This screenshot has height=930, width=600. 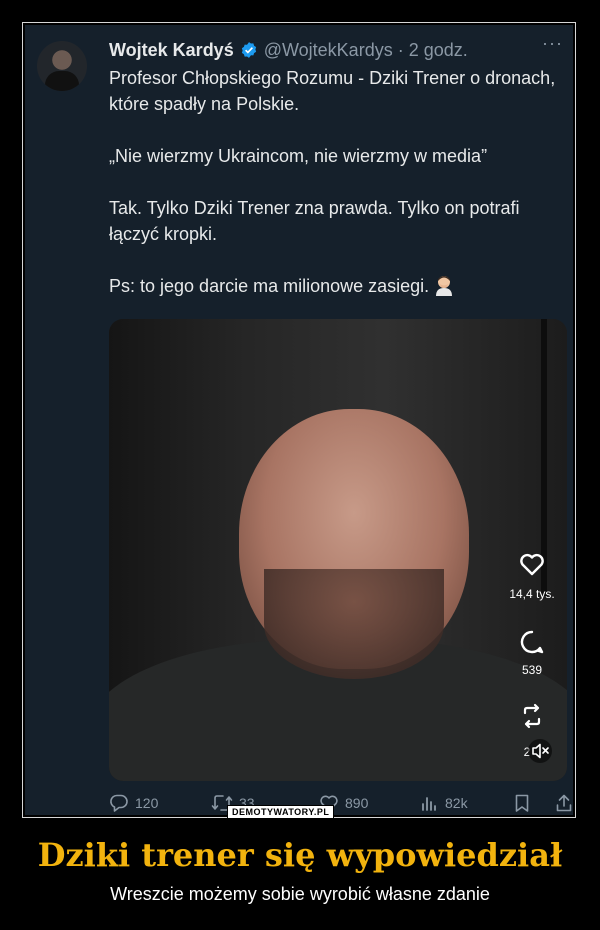 I want to click on tweet-paragraph-text: Ps: to jego darcie ma milionowe zasiegi., so click(x=269, y=286).